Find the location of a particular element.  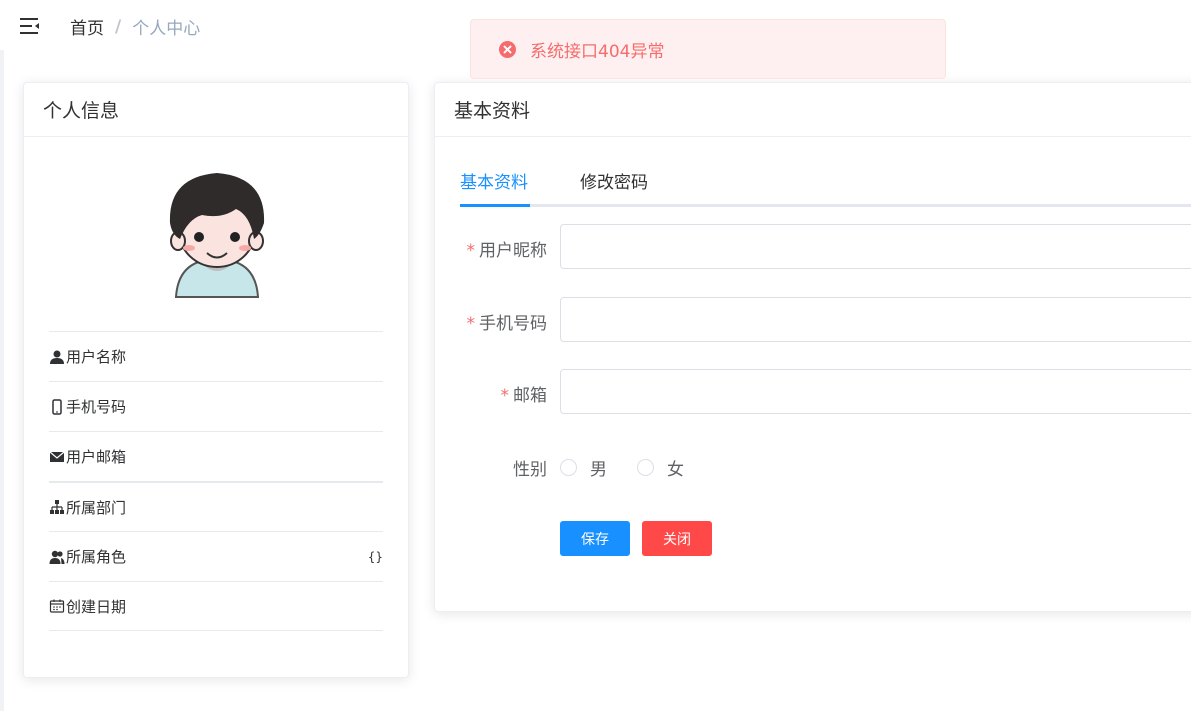

form-row-email: * 邮箱 is located at coordinates (813, 391).